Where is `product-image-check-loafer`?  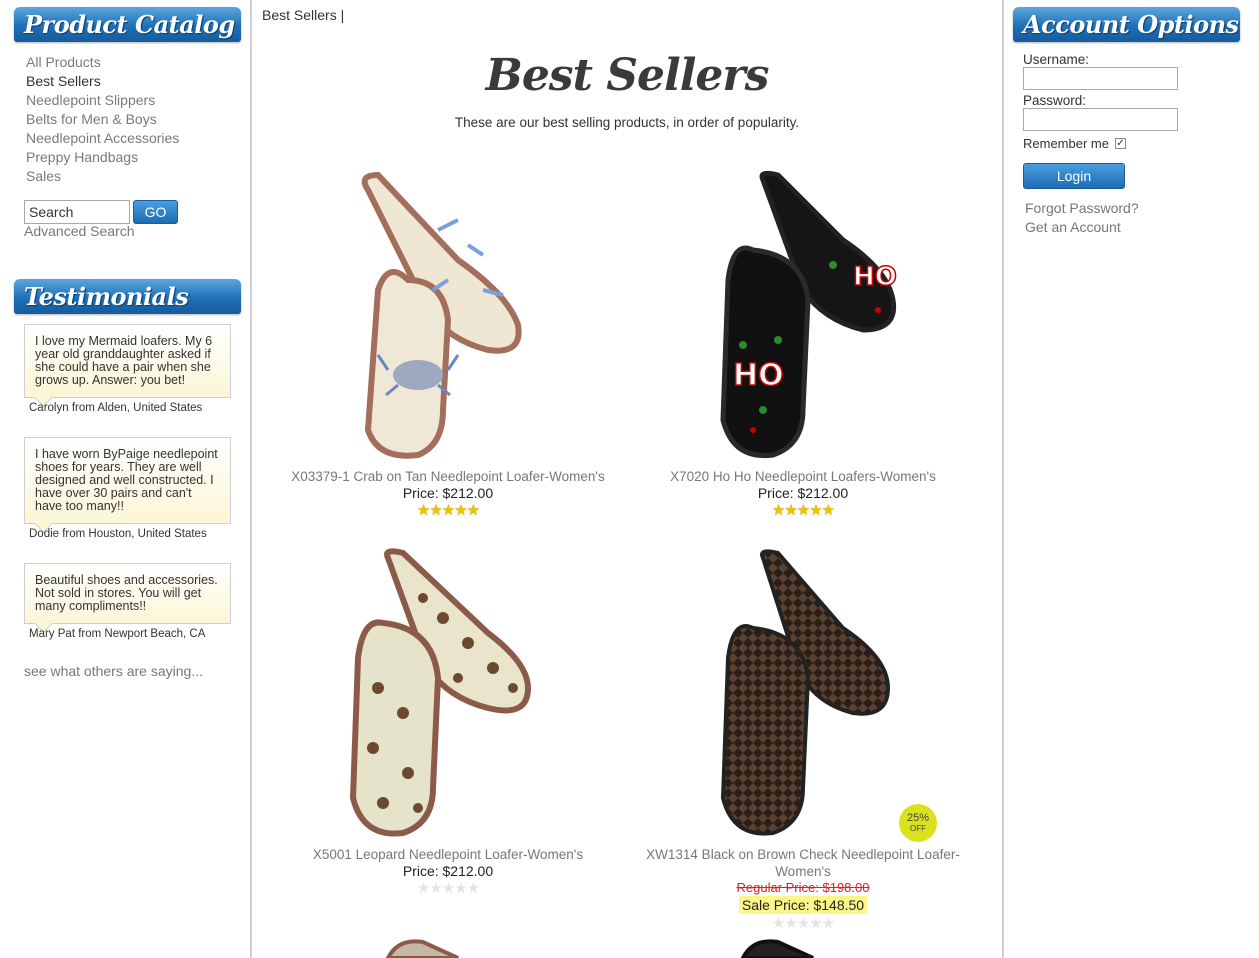
product-image-check-loafer is located at coordinates (803, 693).